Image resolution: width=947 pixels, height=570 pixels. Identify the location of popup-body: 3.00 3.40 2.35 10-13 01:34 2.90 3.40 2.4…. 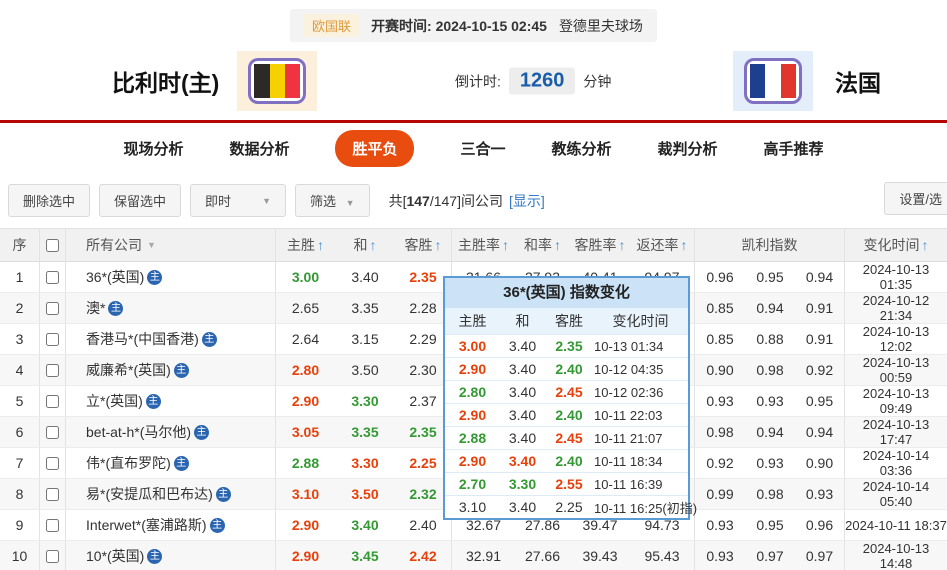
(571, 426).